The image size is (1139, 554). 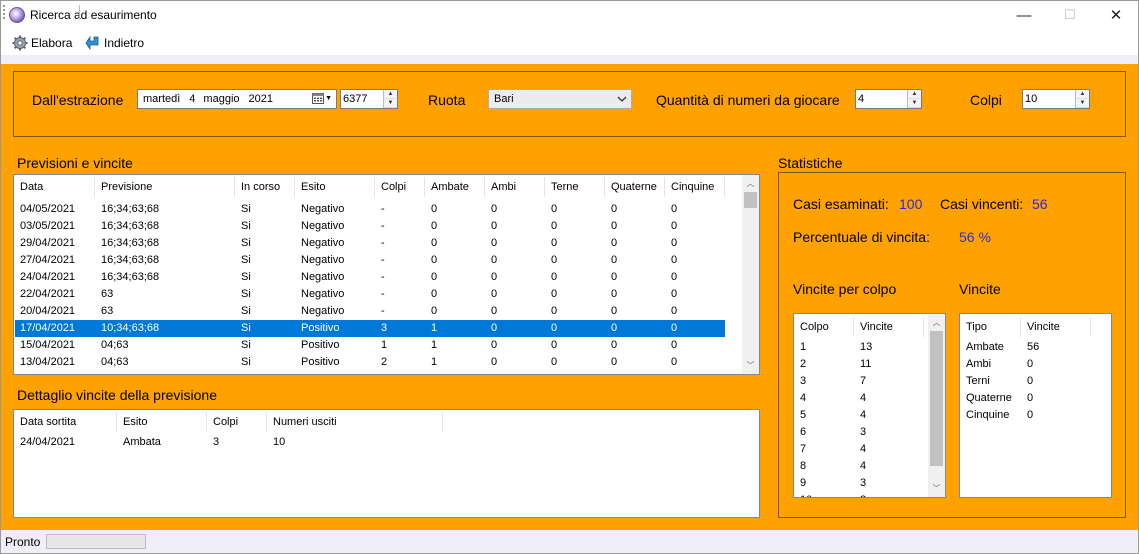 I want to click on table-row: 04/05/2021 16;34;63;68 Si Negativo - 0 0 0 0 0, so click(x=370, y=209).